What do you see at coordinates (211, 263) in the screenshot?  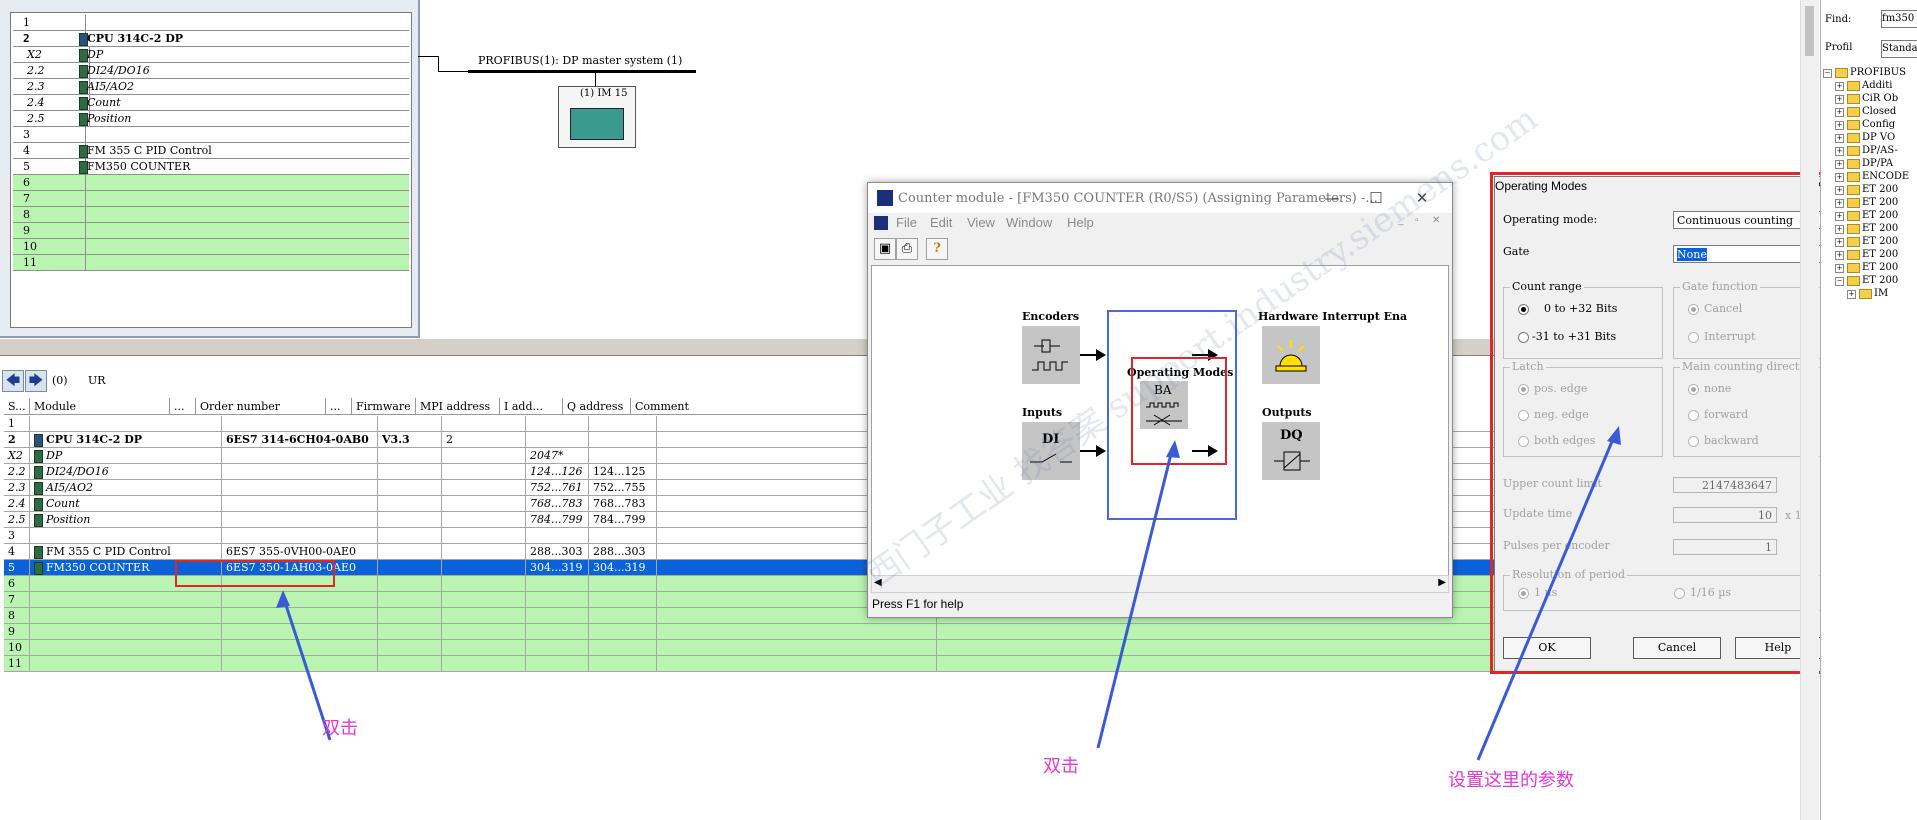 I see `rack-row: 11` at bounding box center [211, 263].